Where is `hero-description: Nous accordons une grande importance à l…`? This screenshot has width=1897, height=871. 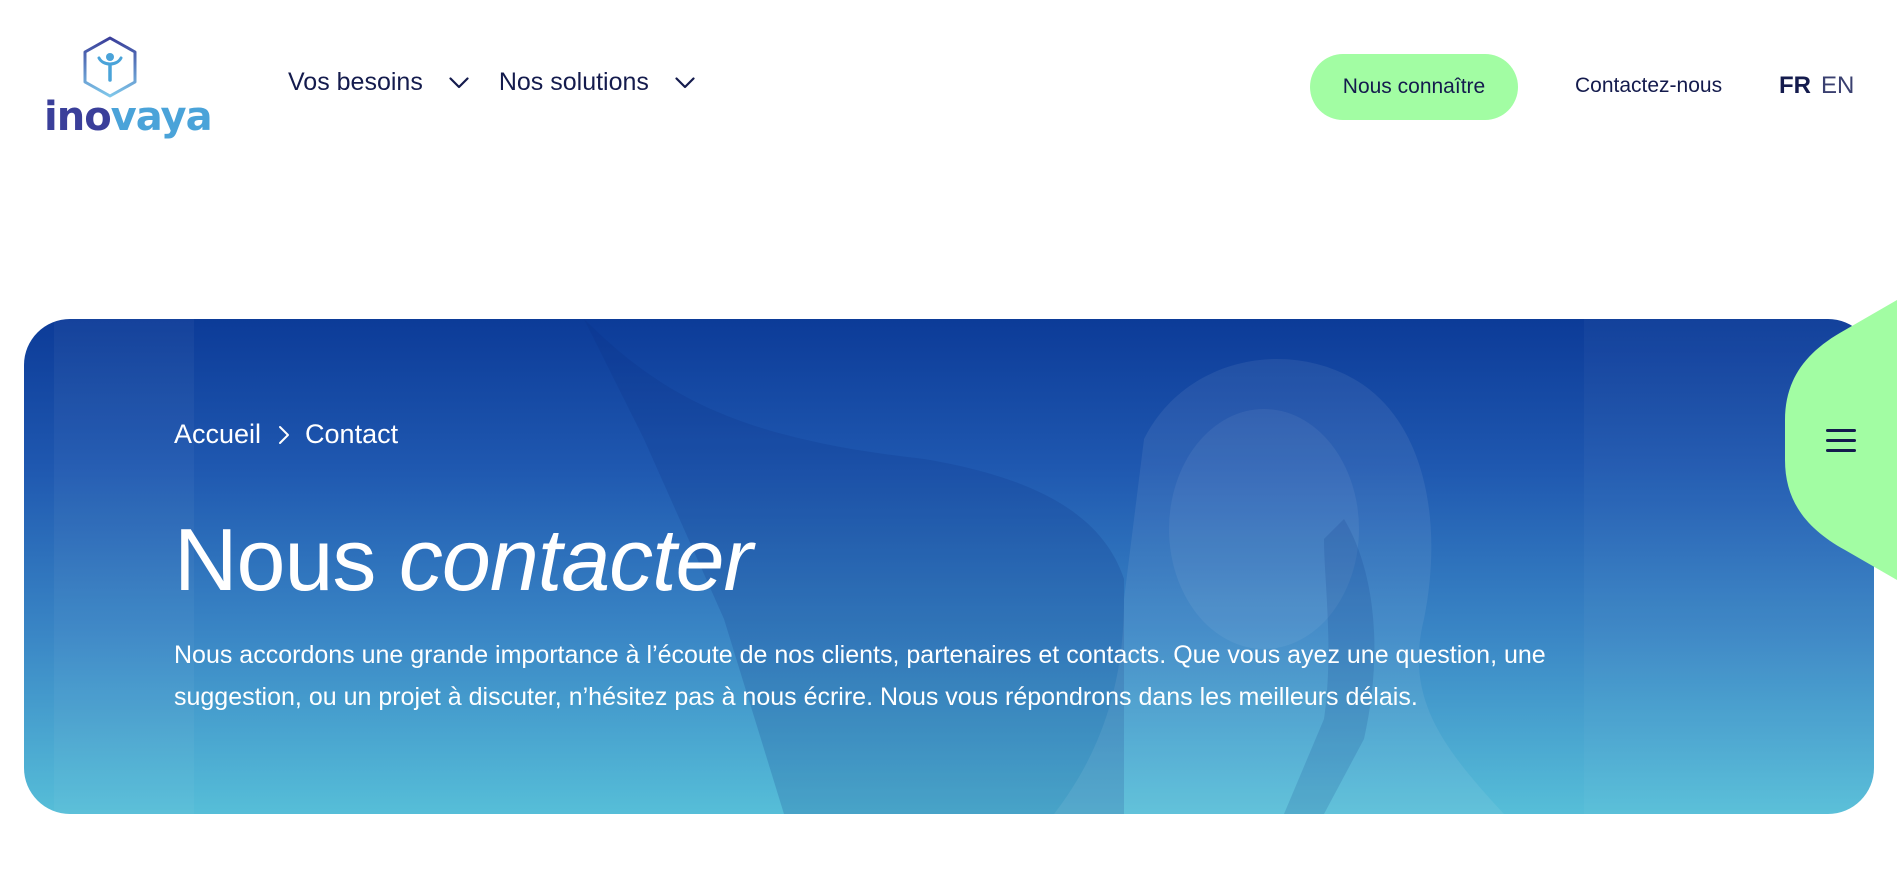
hero-description: Nous accordons une grande importance à l… is located at coordinates (860, 676).